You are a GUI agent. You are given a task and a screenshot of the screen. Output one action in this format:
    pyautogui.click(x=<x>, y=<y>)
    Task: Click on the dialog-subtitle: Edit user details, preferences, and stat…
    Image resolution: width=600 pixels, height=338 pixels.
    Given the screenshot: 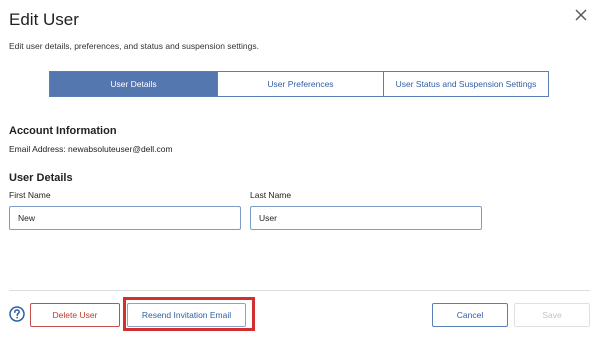 What is the action you would take?
    pyautogui.click(x=134, y=46)
    